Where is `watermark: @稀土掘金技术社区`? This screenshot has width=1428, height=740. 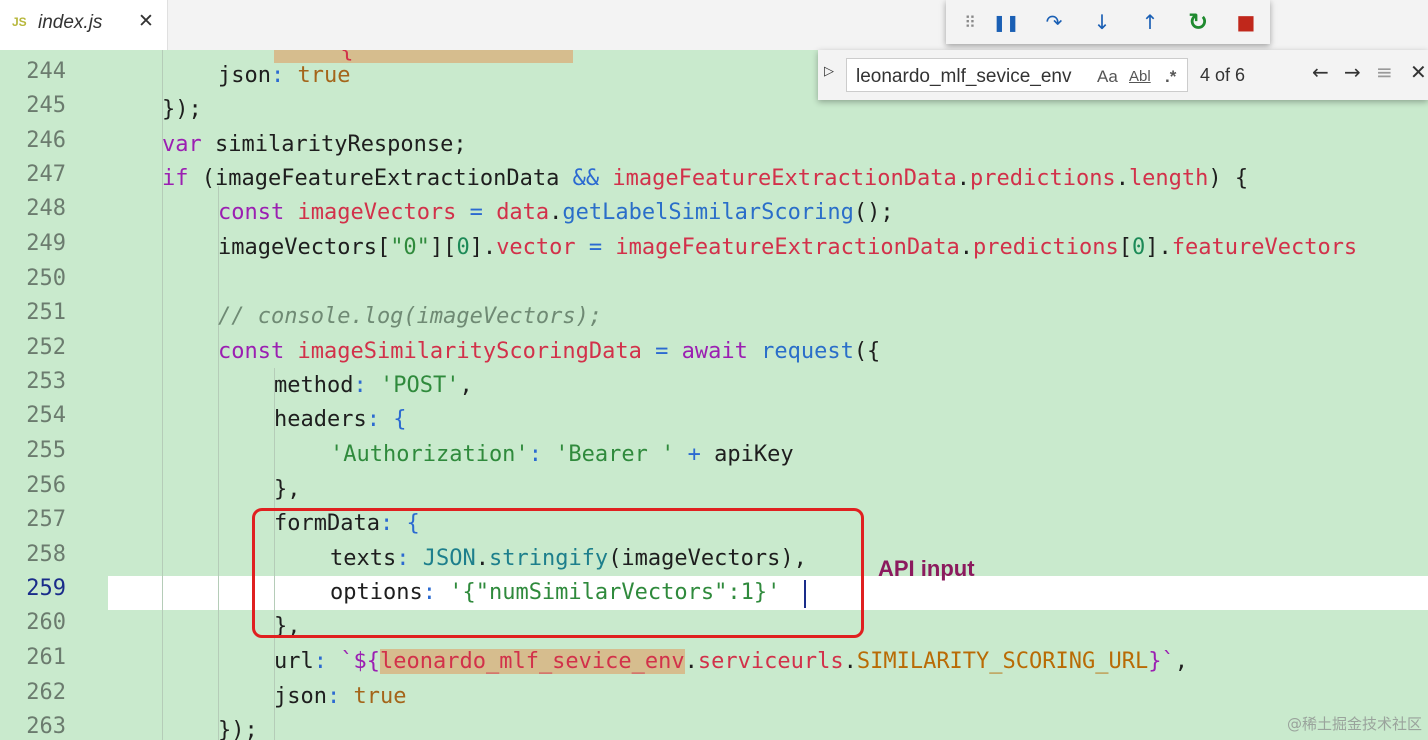
watermark: @稀土掘金技术社区 is located at coordinates (1354, 724).